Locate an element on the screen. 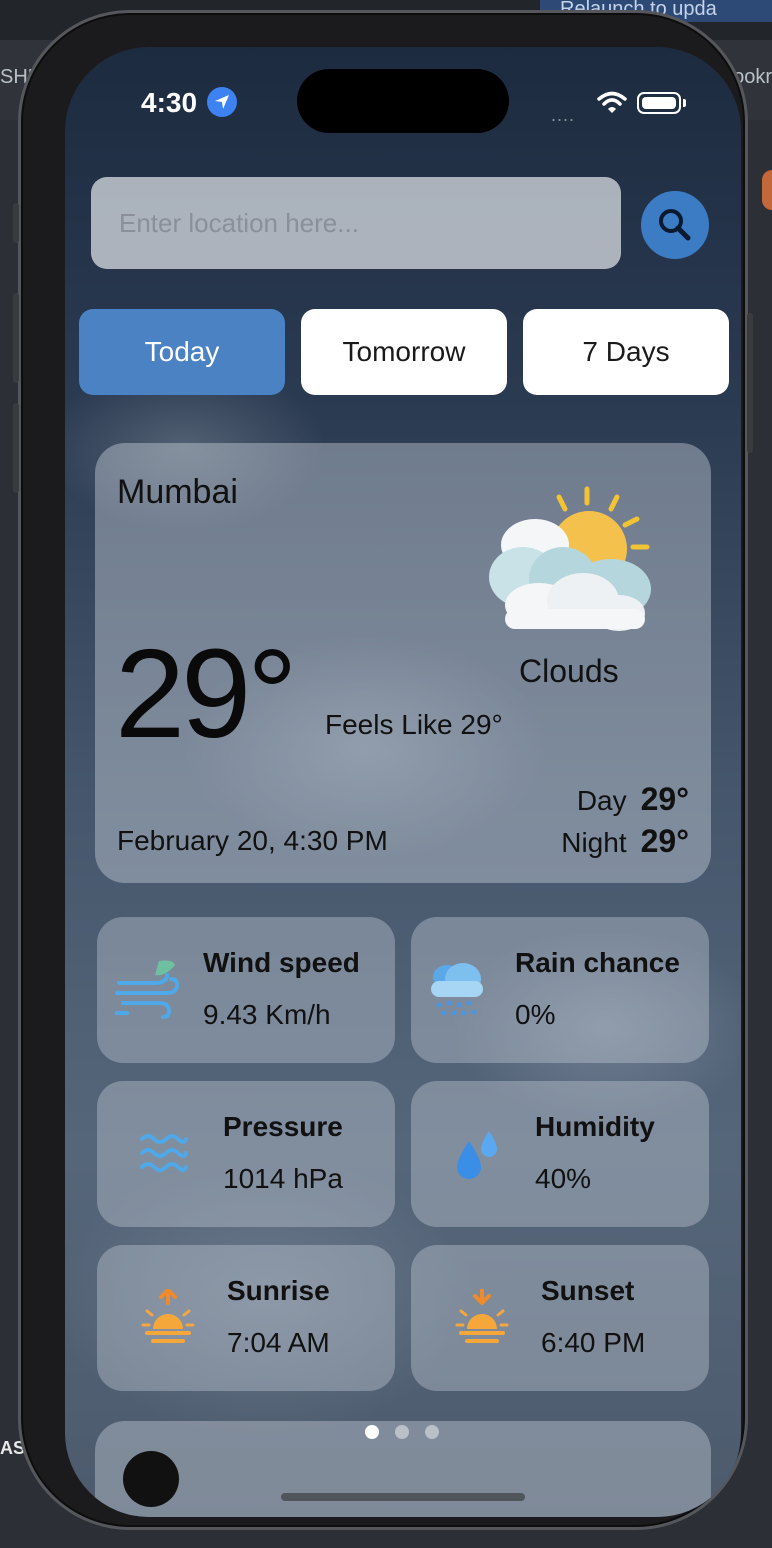 This screenshot has height=1548, width=772. weather-condition: Clouds is located at coordinates (569, 671).